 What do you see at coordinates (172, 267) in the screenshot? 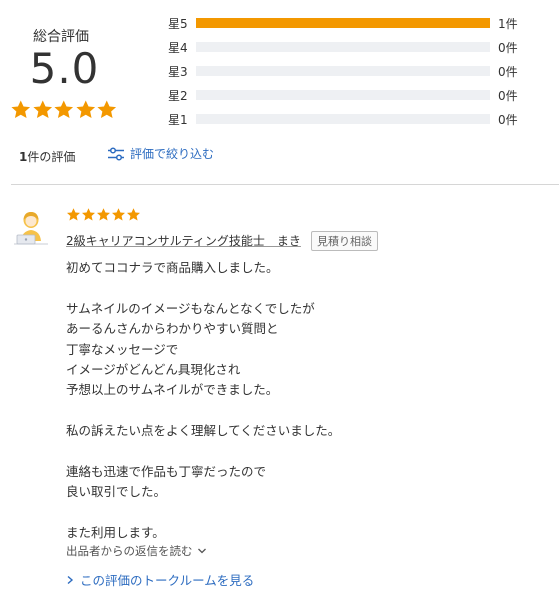
I see `review-text-line: 初めてココナラで商品購入しました。` at bounding box center [172, 267].